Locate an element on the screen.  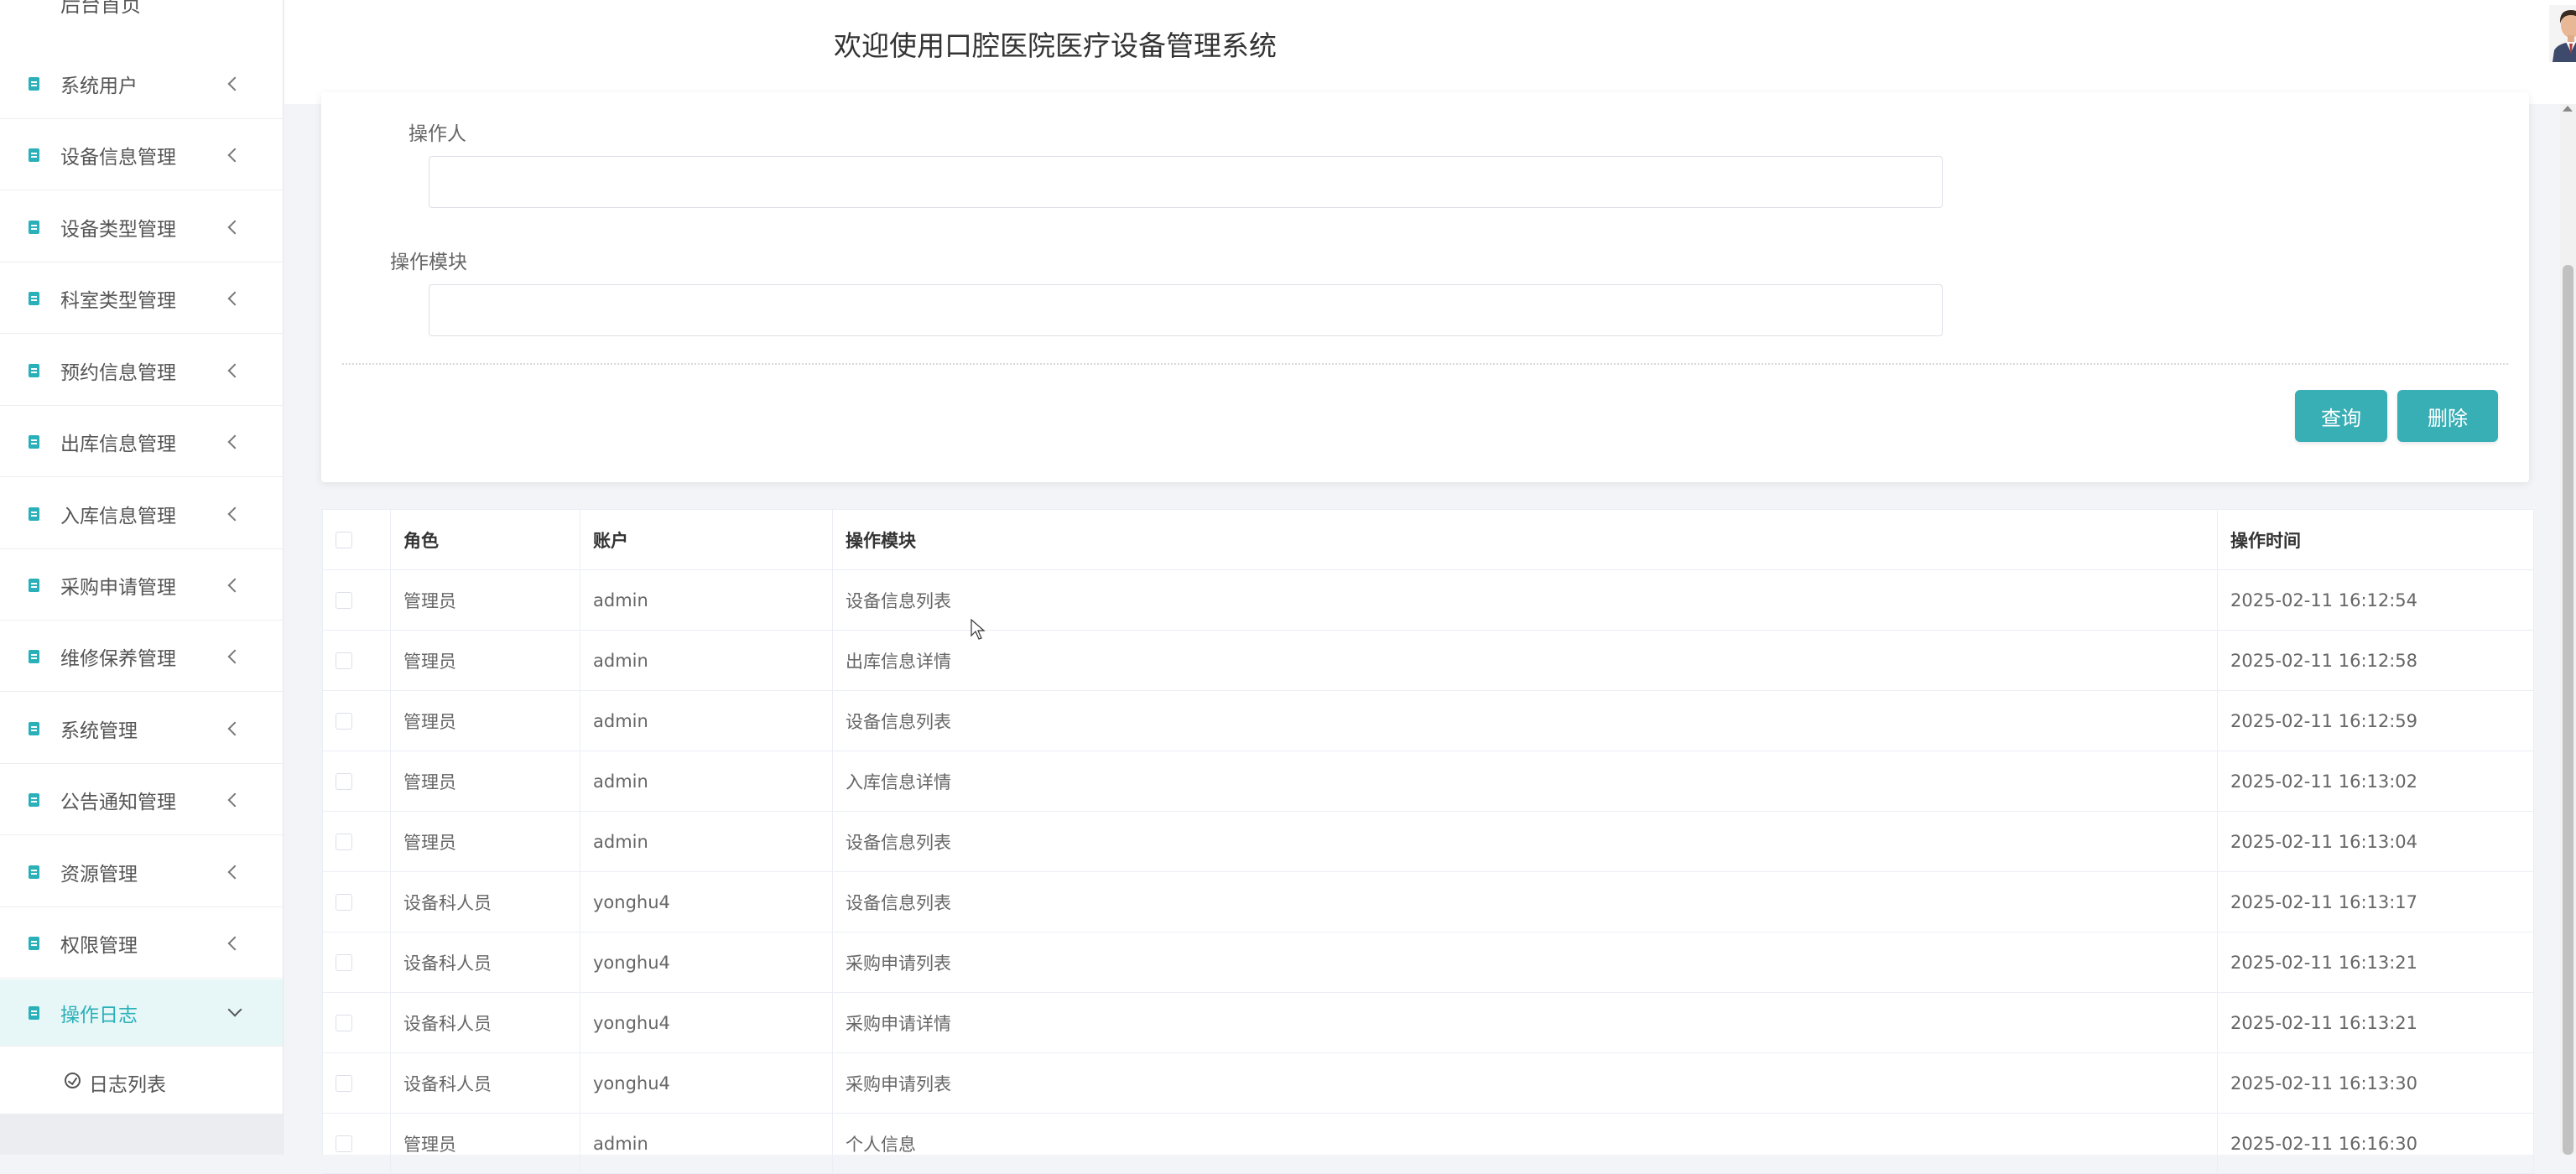
cell-module: 入库信息详情 is located at coordinates (1525, 781).